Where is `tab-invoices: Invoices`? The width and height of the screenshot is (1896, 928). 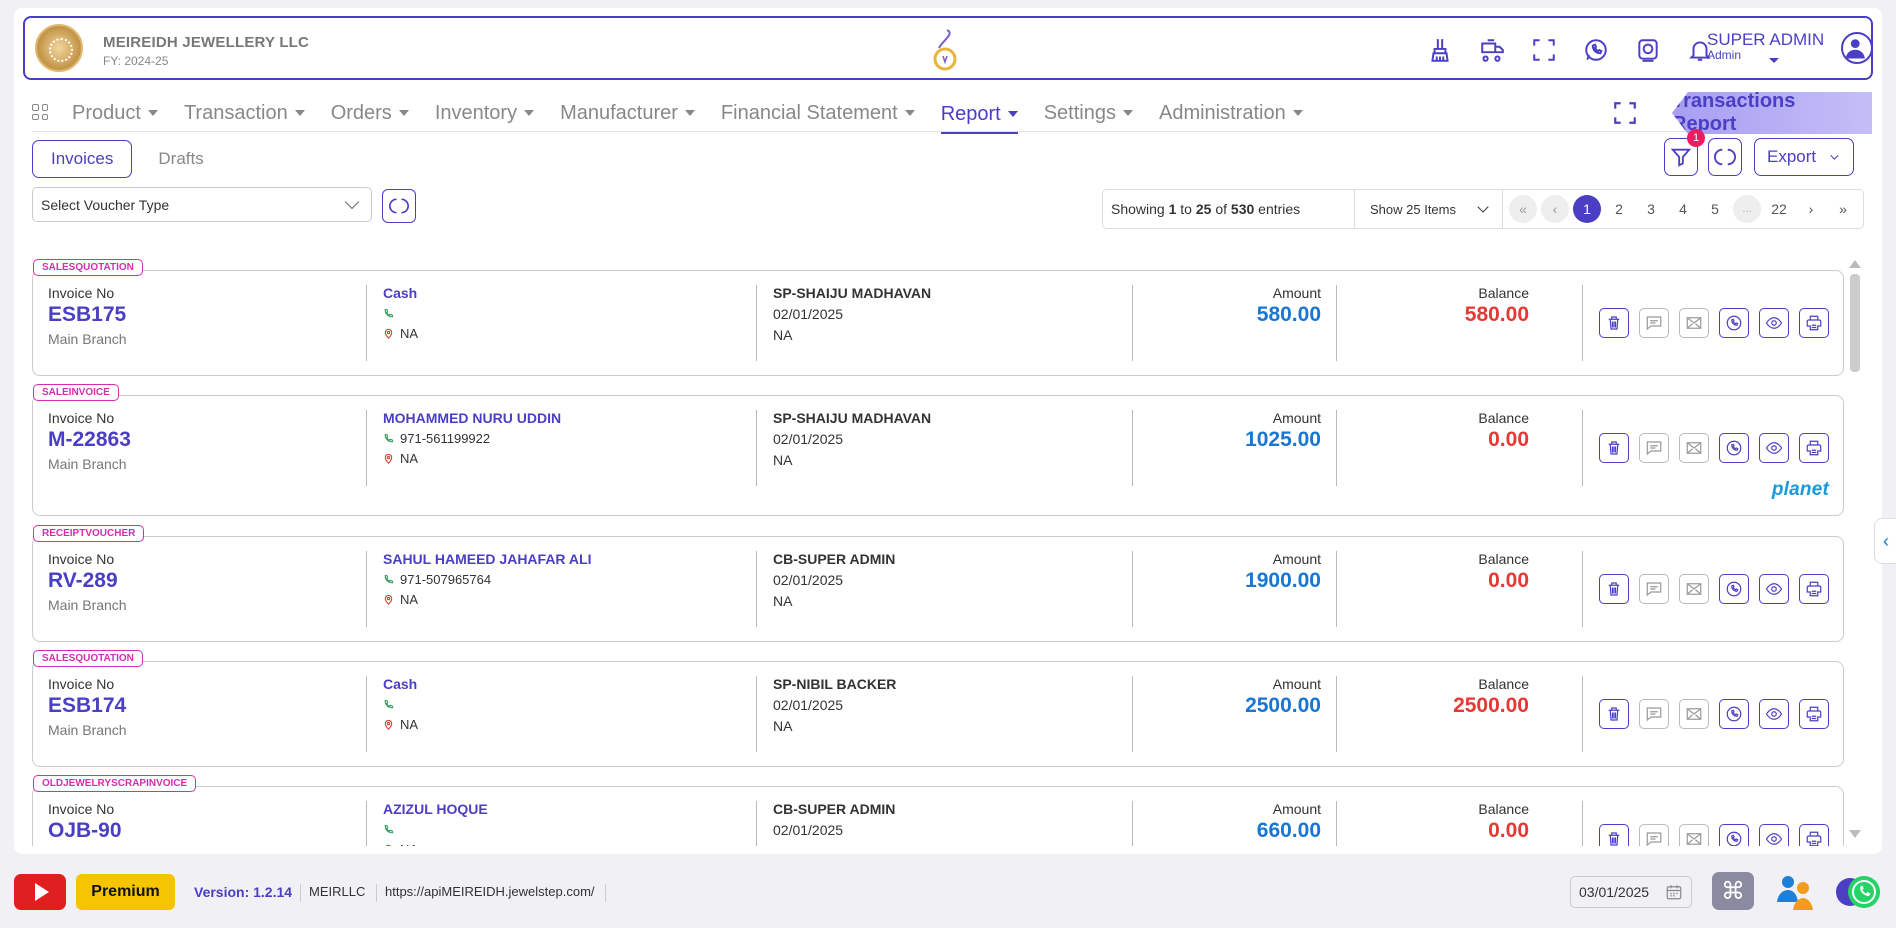 tab-invoices: Invoices is located at coordinates (82, 159).